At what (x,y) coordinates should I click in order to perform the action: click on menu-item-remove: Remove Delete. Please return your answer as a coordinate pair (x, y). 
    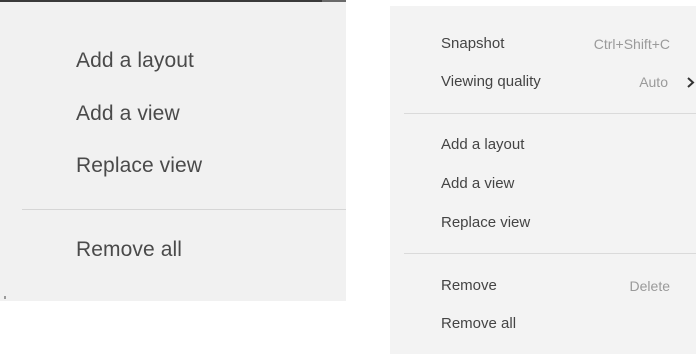
    Looking at the image, I should click on (543, 286).